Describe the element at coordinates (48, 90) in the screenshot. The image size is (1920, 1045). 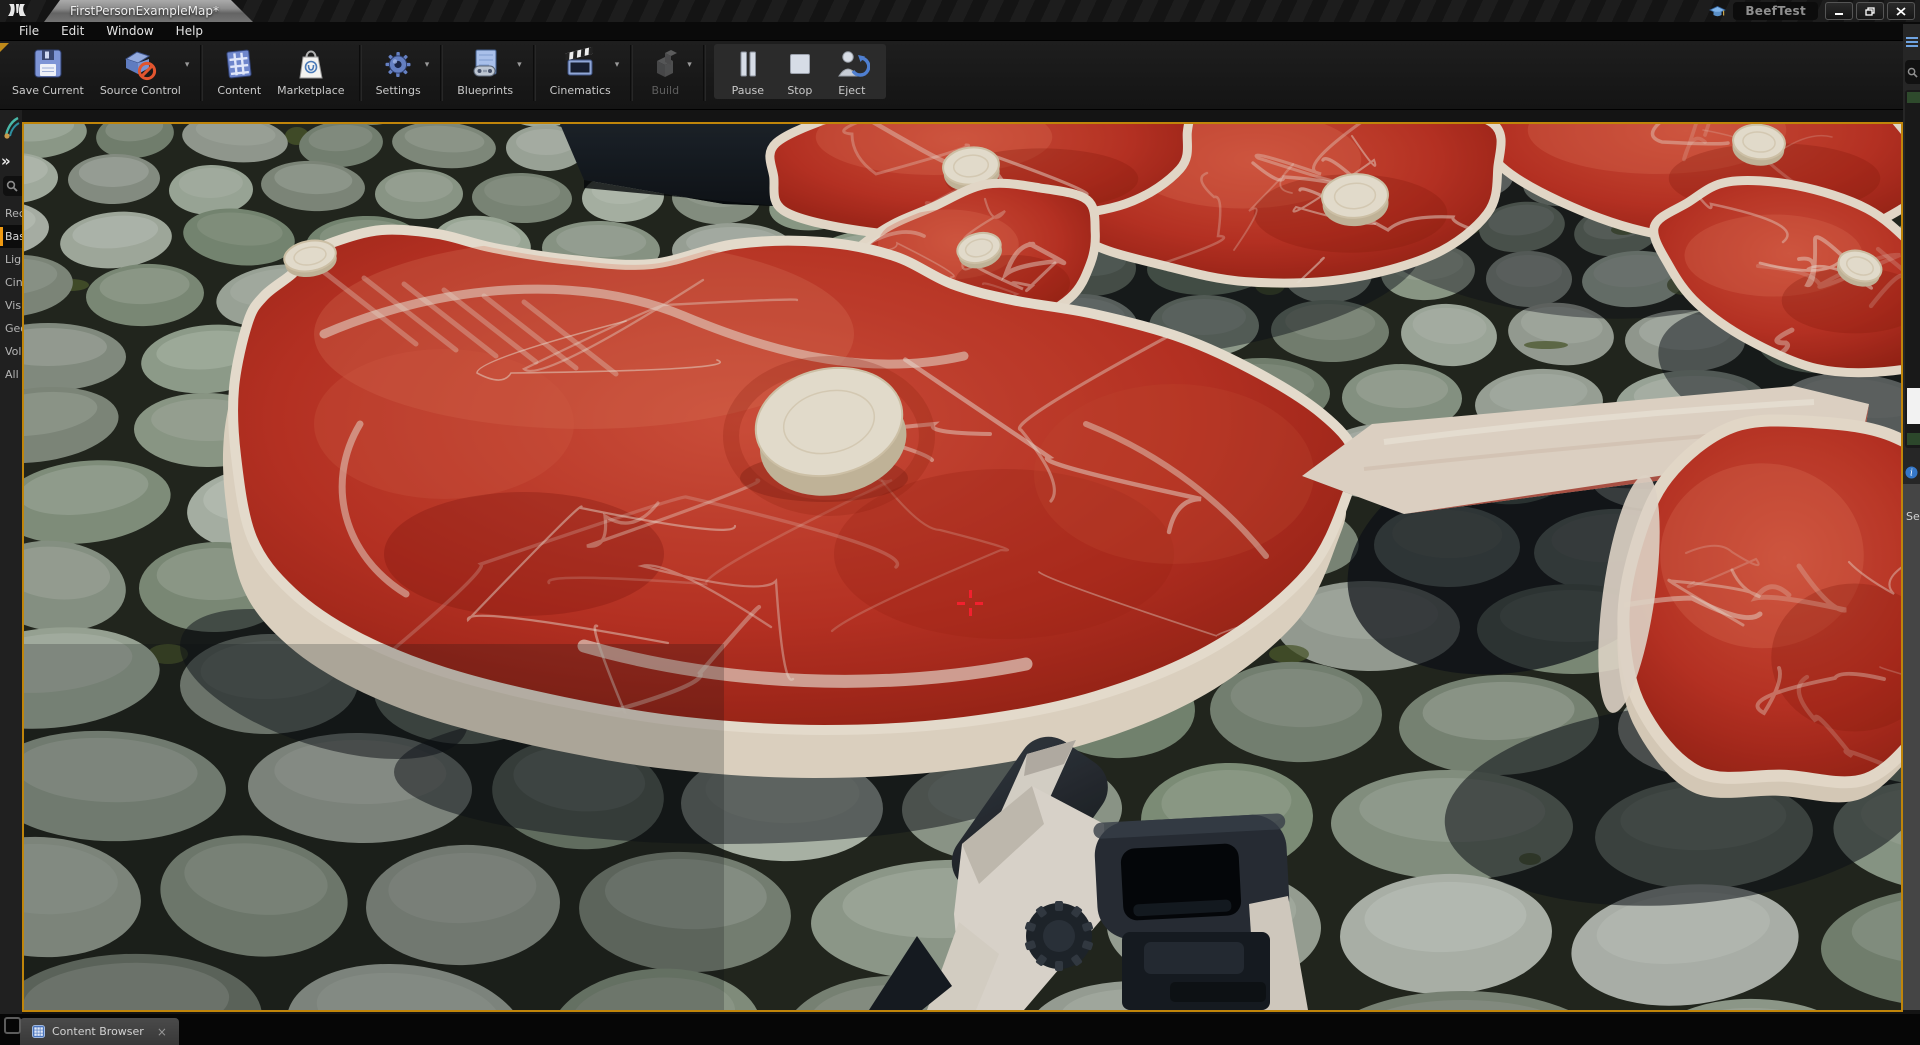
I see `toolbar-button-label: Save Current` at that location.